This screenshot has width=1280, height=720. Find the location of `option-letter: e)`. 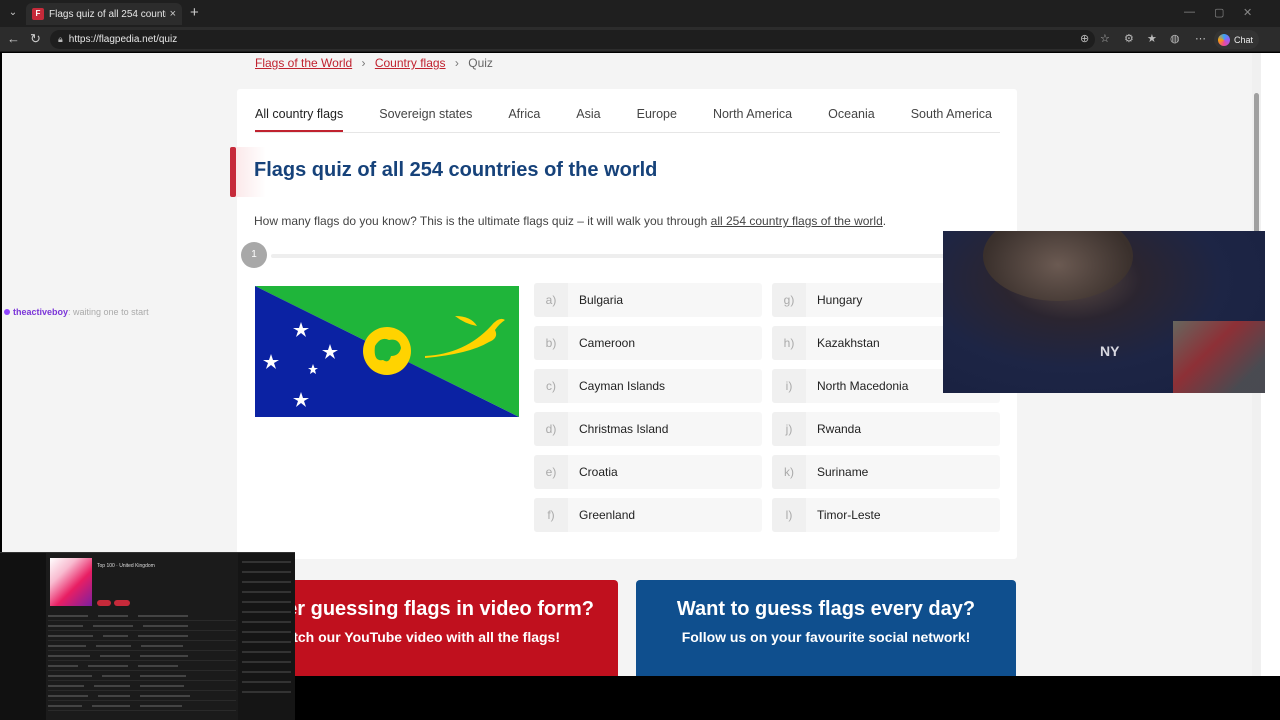

option-letter: e) is located at coordinates (551, 472).